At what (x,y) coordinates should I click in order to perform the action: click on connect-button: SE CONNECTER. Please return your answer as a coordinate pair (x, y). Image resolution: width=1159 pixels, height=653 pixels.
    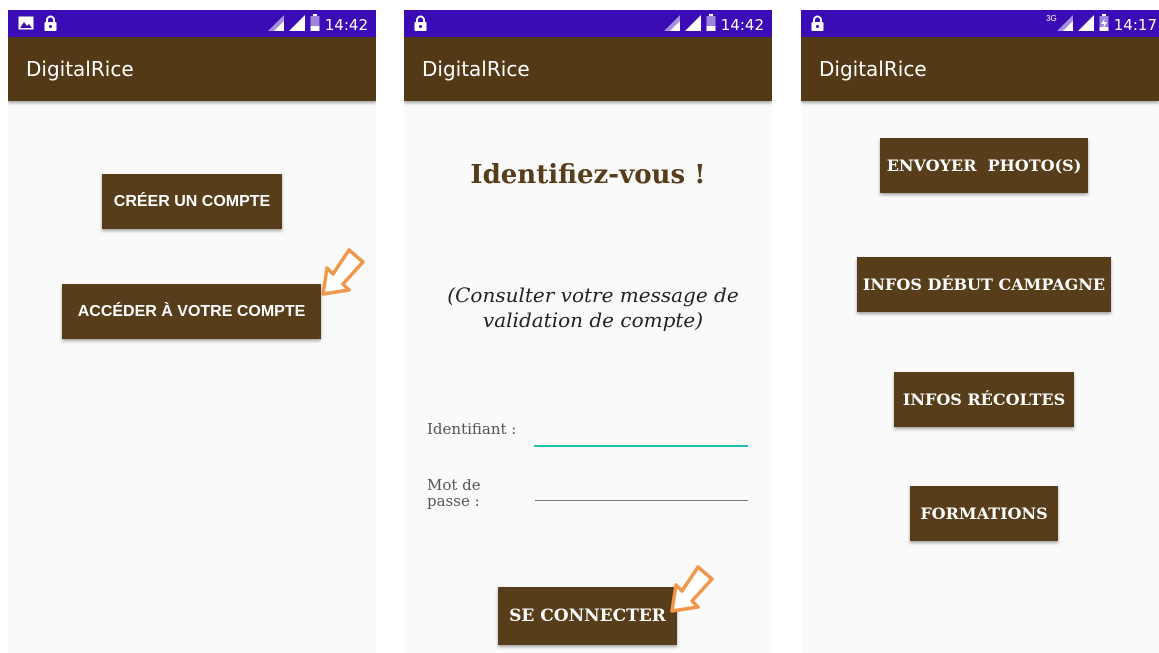
    Looking at the image, I should click on (587, 616).